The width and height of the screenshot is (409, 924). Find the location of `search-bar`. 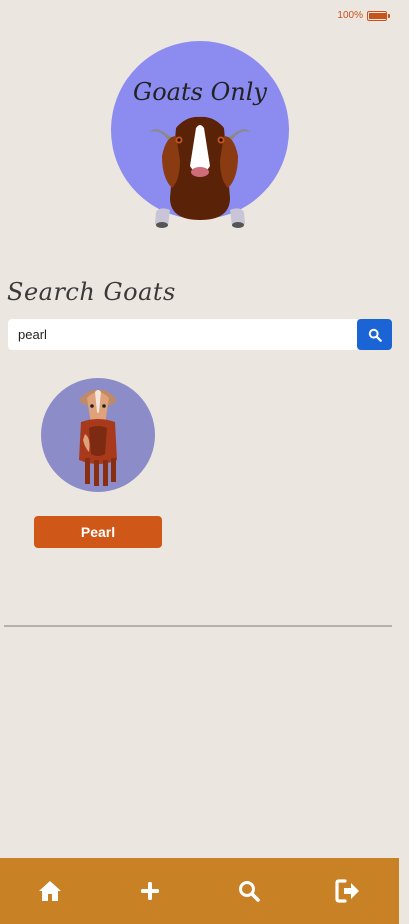

search-bar is located at coordinates (200, 334).